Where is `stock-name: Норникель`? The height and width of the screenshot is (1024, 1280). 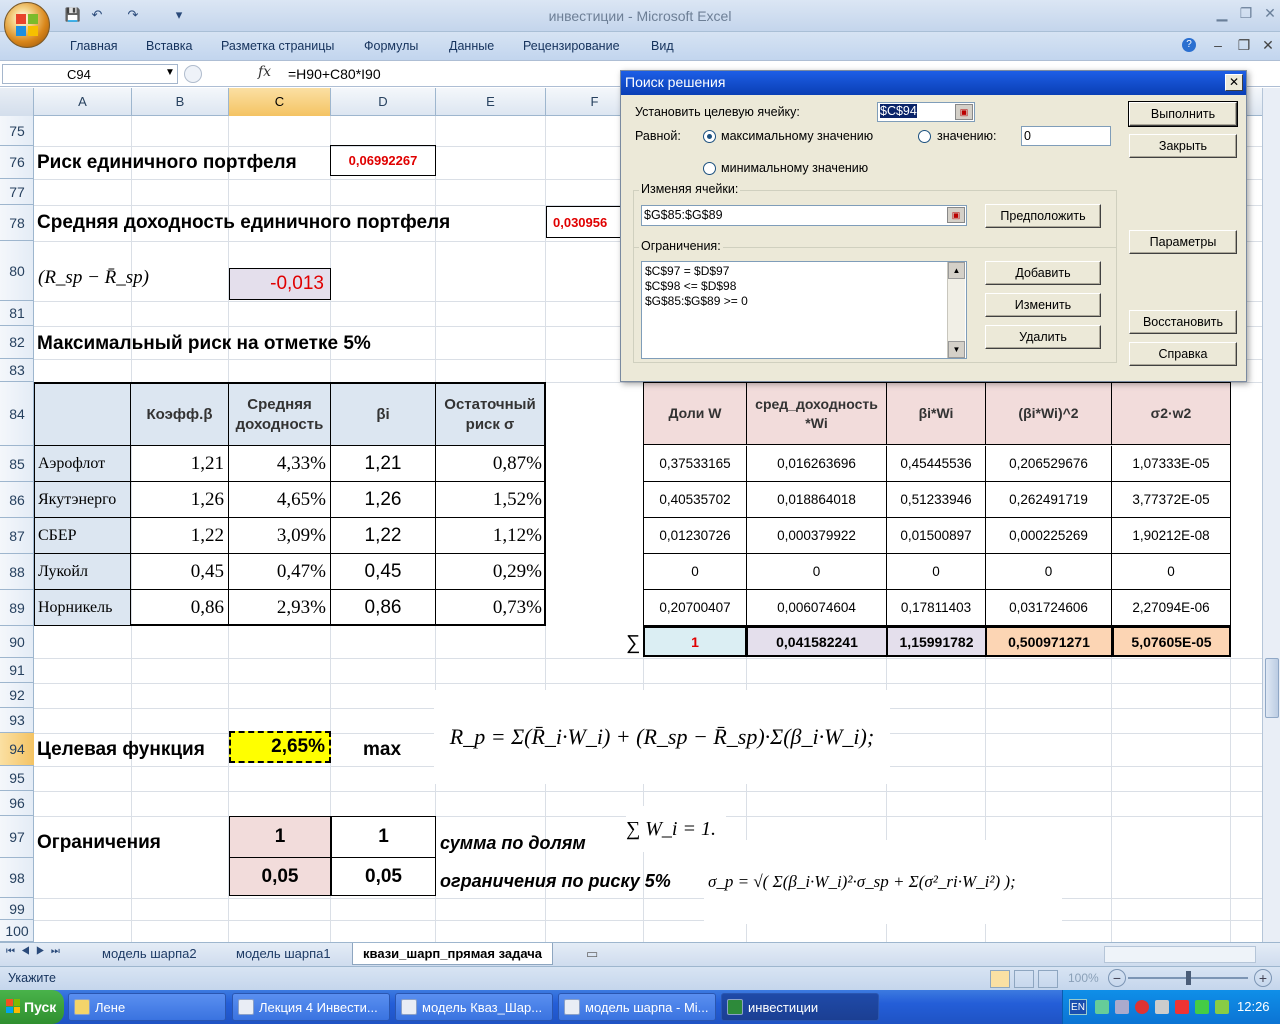
stock-name: Норникель is located at coordinates (83, 608).